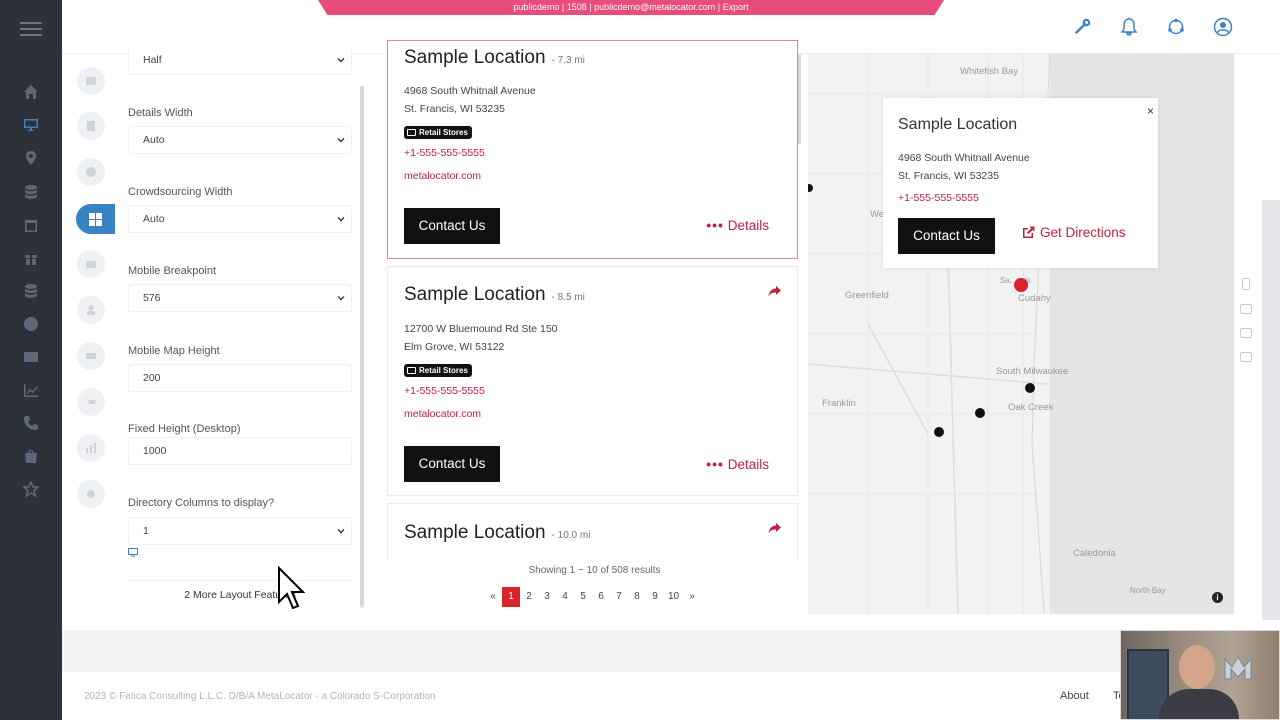 This screenshot has height=720, width=1280. What do you see at coordinates (493, 597) in the screenshot?
I see `page-prev: «` at bounding box center [493, 597].